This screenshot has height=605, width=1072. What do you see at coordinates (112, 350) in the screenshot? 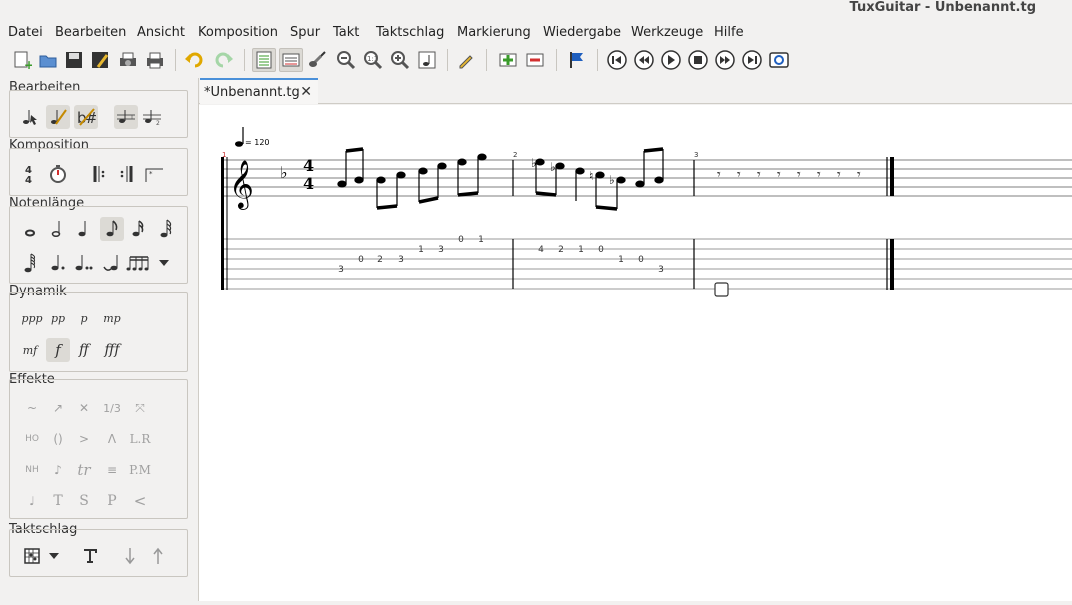
I see `dynamic-fff: fff` at bounding box center [112, 350].